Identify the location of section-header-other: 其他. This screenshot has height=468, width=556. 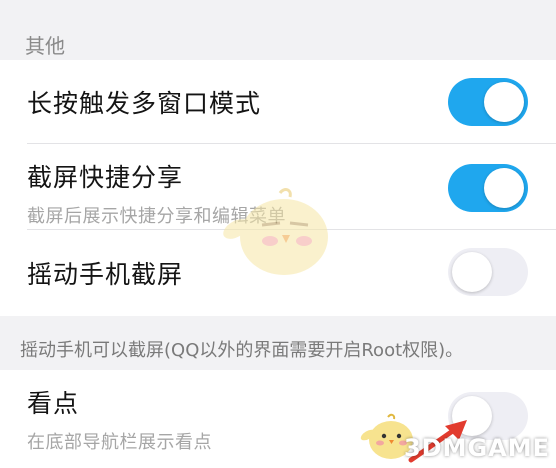
(45, 46).